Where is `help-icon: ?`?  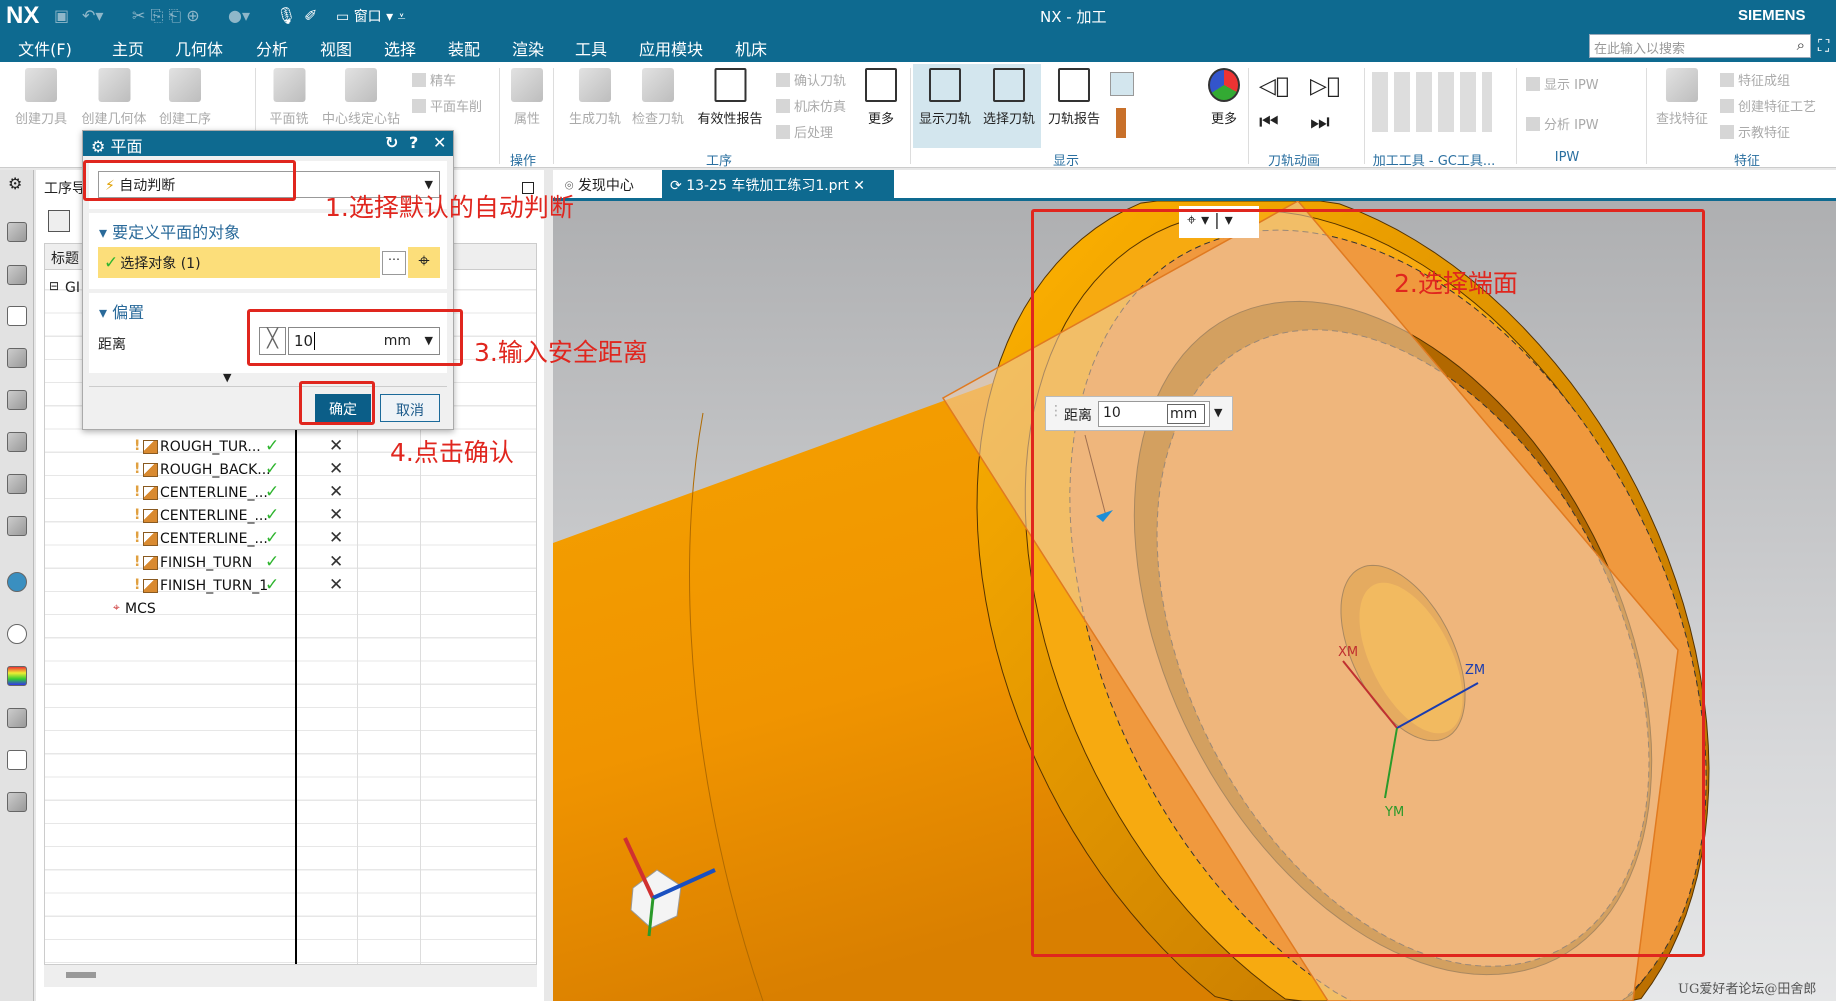
help-icon: ? is located at coordinates (413, 142).